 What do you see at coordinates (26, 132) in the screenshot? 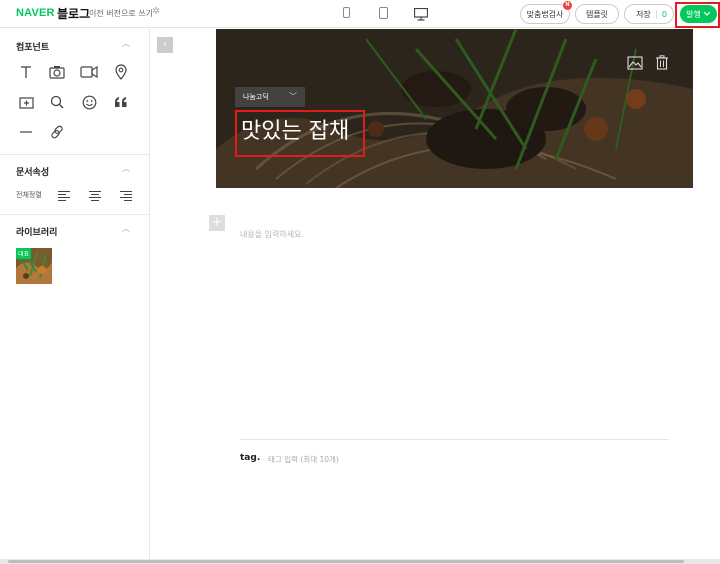
I see `divider-icon` at bounding box center [26, 132].